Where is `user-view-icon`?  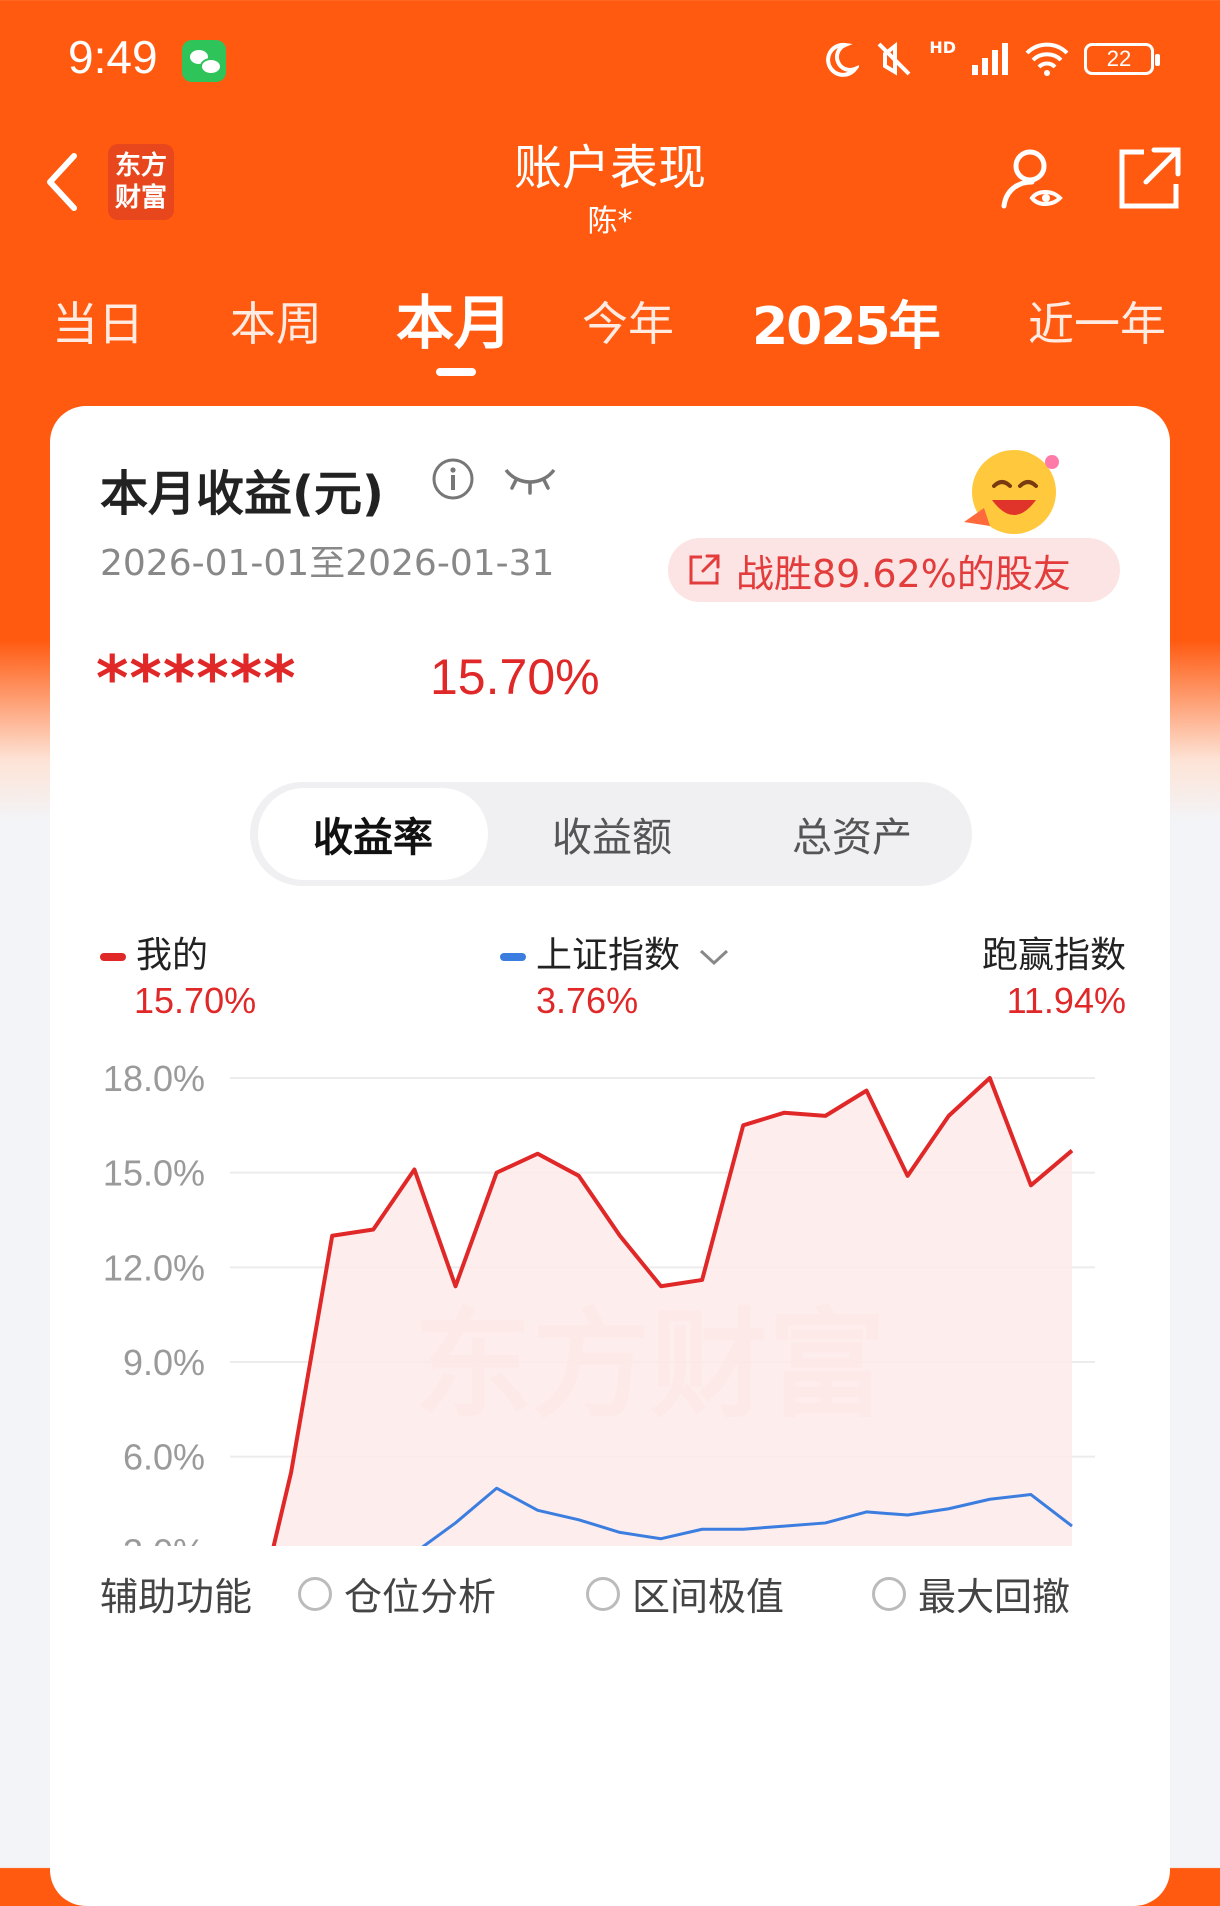
user-view-icon is located at coordinates (1034, 180).